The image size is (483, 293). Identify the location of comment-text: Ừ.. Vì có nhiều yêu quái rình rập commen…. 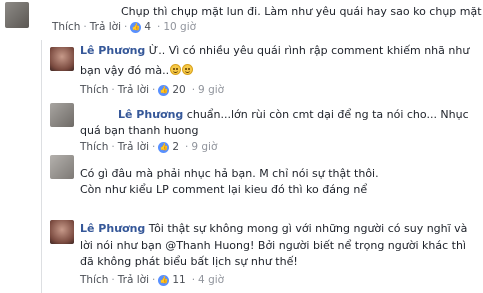
(309, 50).